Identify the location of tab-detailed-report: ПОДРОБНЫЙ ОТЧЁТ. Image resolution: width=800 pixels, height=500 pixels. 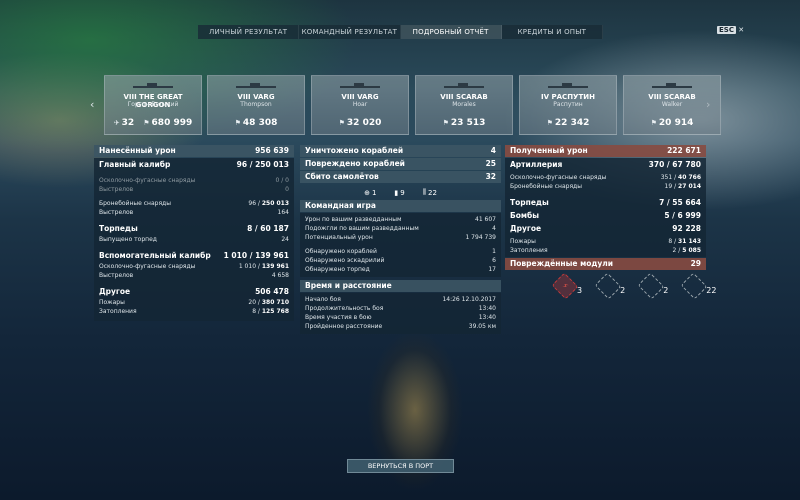
(451, 32).